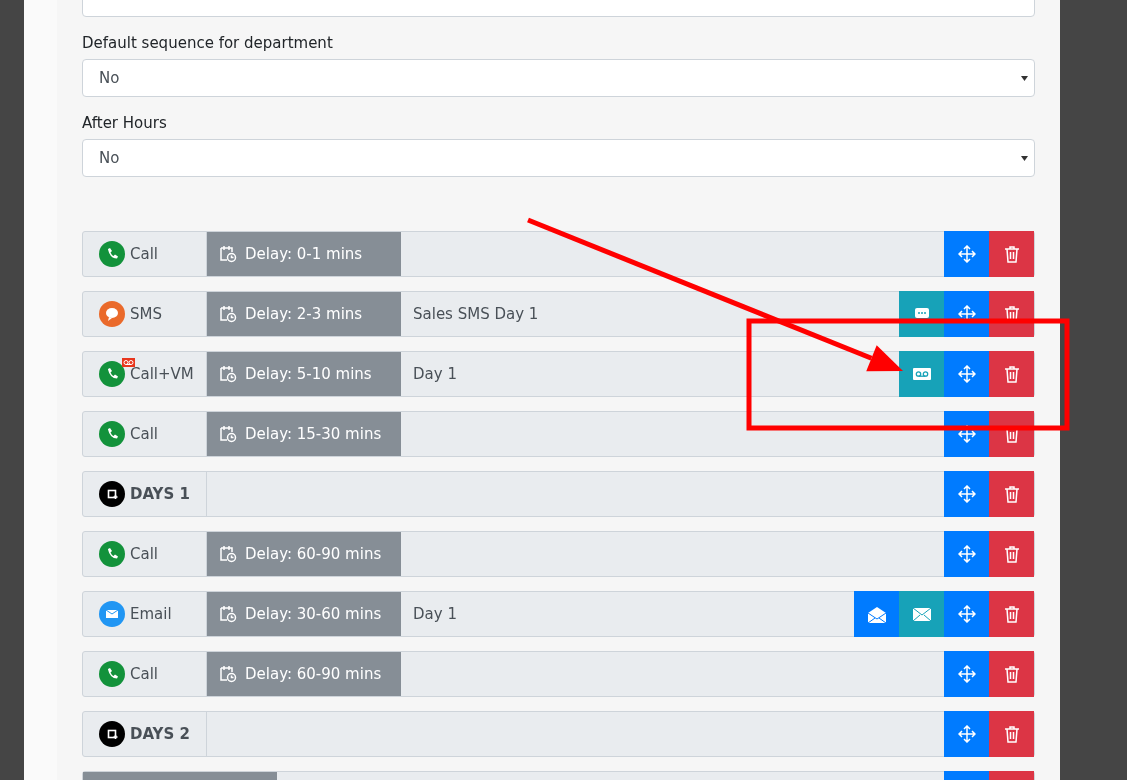  What do you see at coordinates (304, 254) in the screenshot?
I see `delay-text: Delay: 0-1 mins` at bounding box center [304, 254].